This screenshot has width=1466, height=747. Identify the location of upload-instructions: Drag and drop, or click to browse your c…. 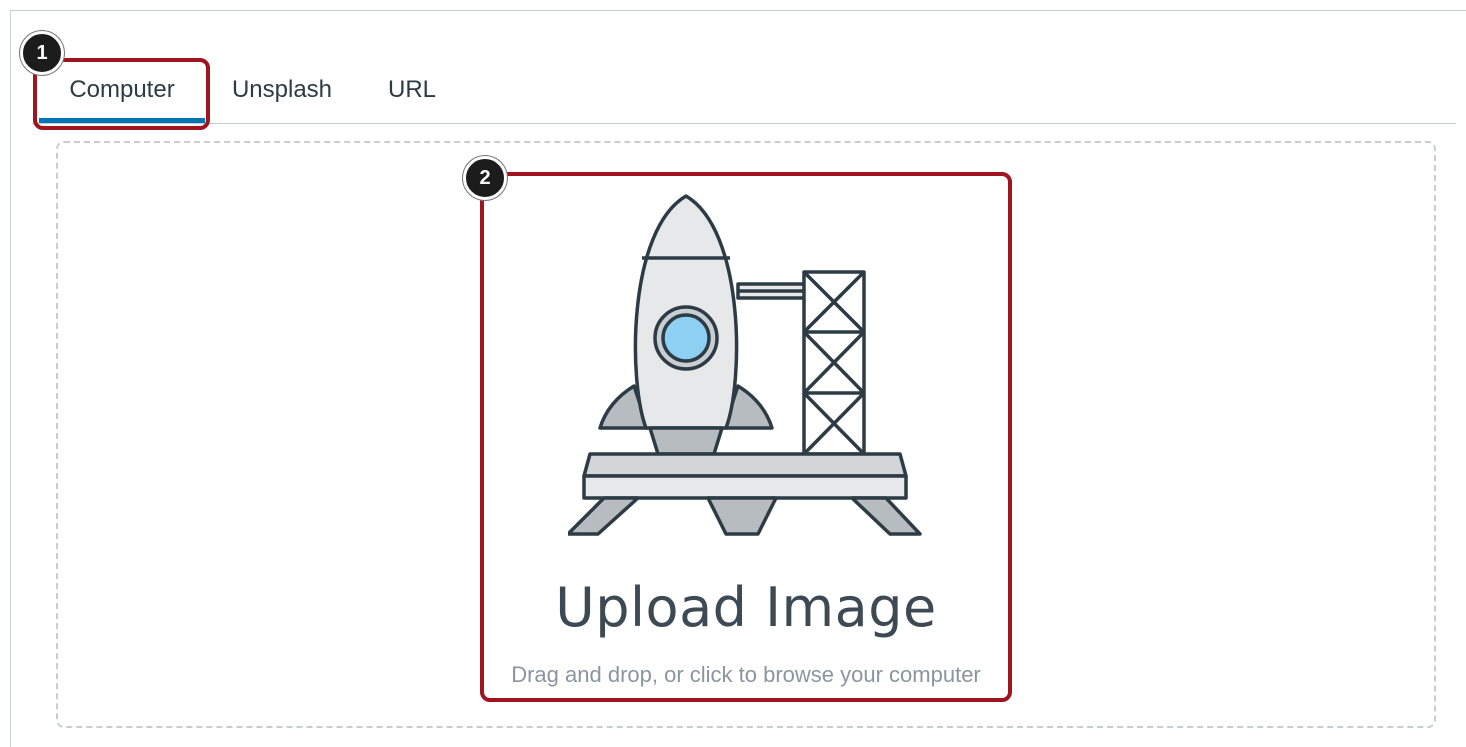
(746, 674).